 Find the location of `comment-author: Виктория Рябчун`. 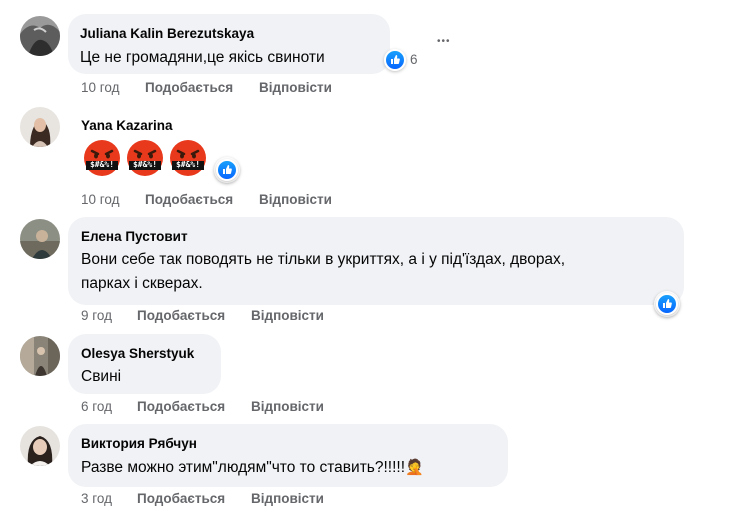

comment-author: Виктория Рябчун is located at coordinates (139, 443).